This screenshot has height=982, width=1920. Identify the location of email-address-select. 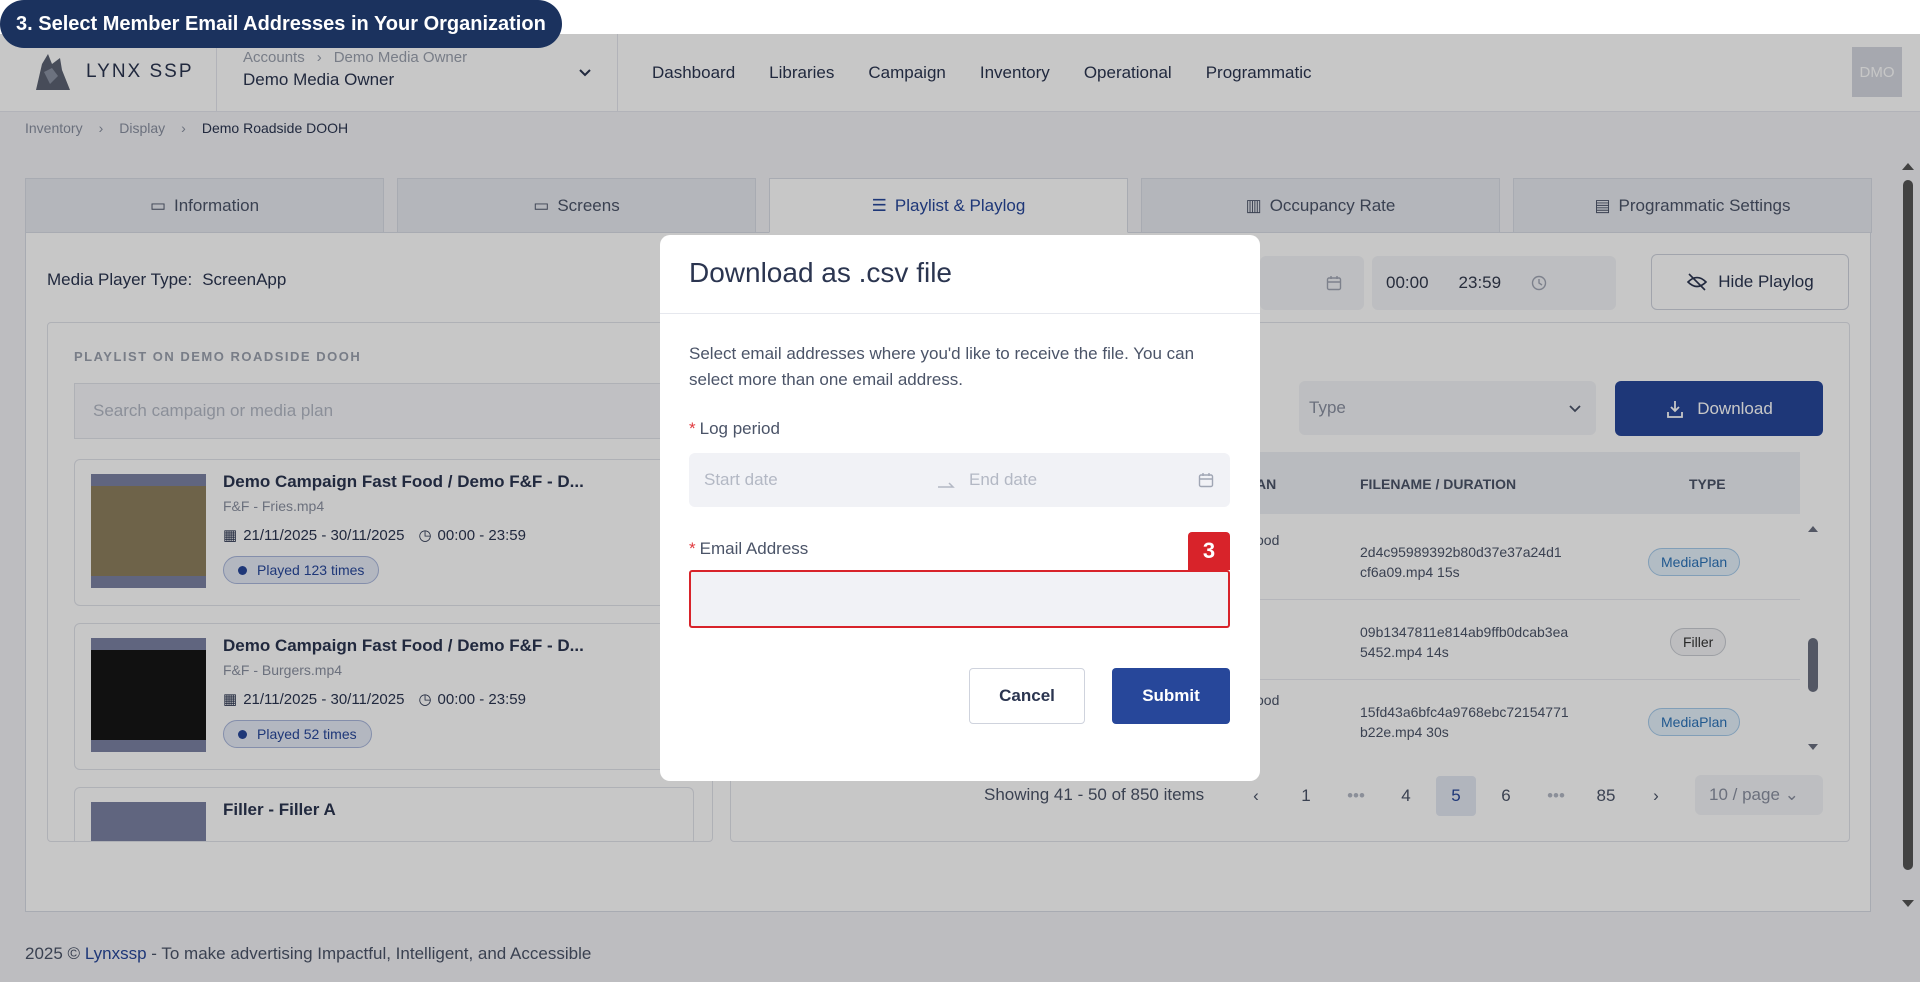
(959, 599).